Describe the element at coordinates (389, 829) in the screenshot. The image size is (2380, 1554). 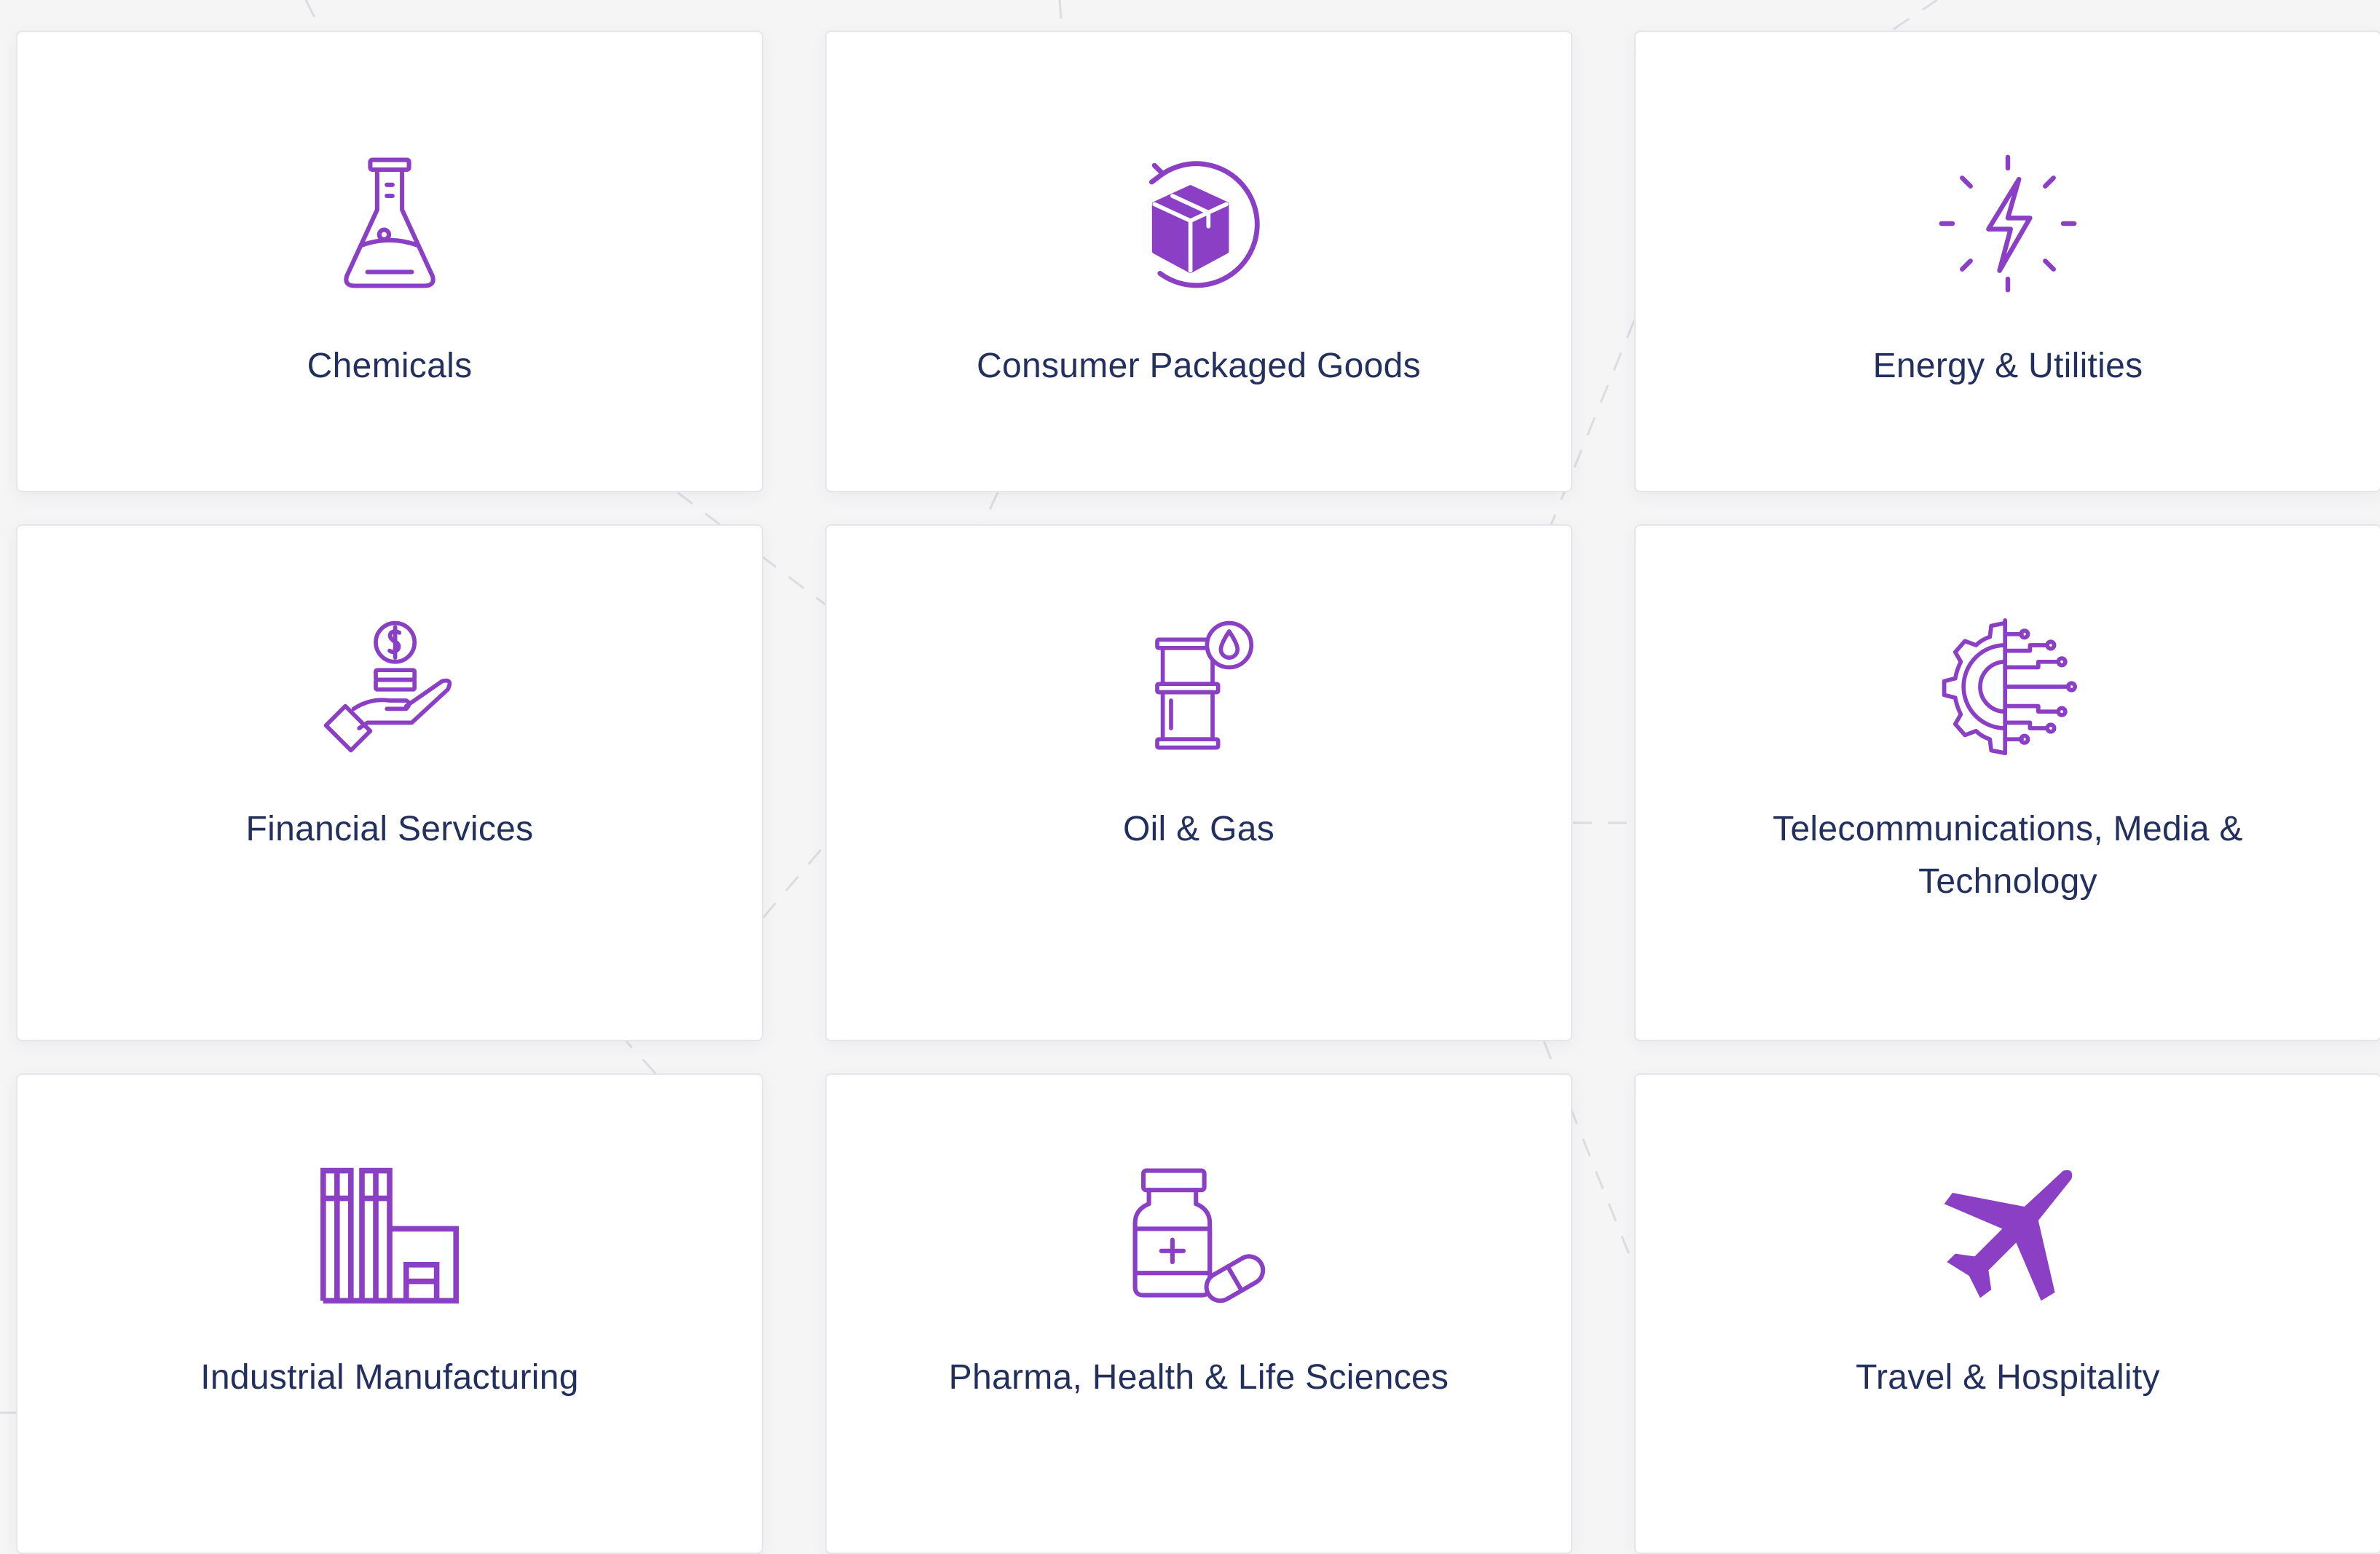
I see `industry-label: Financial Services` at that location.